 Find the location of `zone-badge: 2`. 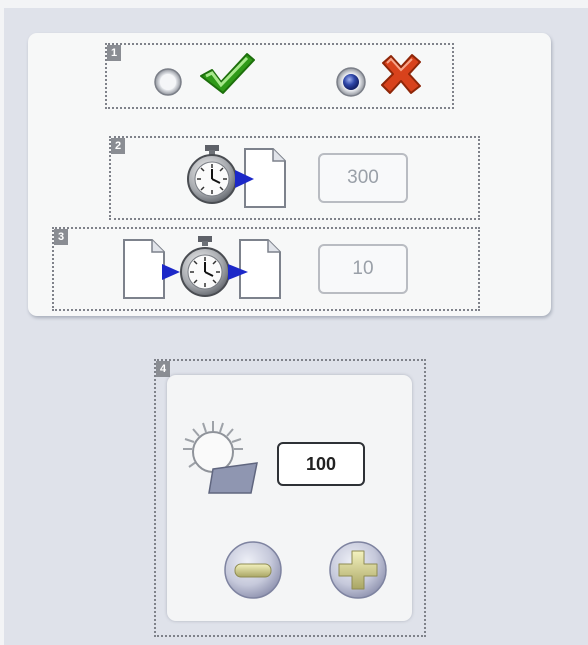

zone-badge: 2 is located at coordinates (118, 146).